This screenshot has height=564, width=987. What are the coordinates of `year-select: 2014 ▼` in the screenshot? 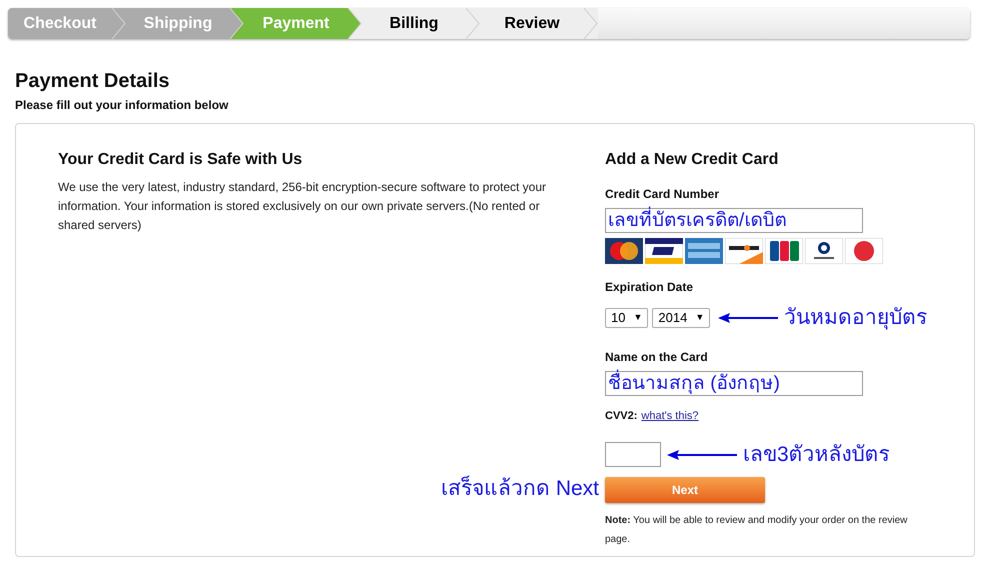 It's located at (681, 318).